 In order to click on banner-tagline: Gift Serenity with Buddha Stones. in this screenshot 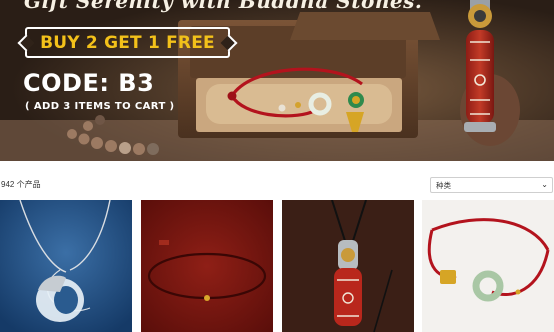, I will do `click(223, 6)`.